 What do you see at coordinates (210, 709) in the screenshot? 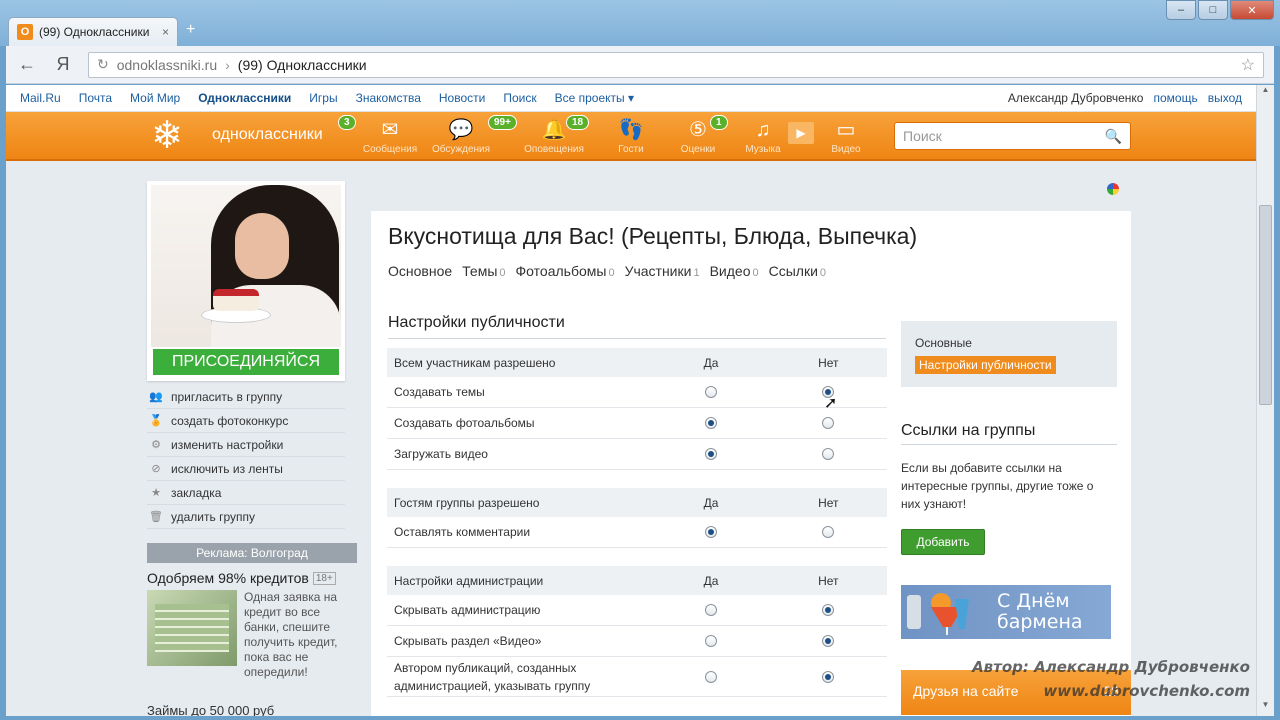
I see `ad-next-headline: Займы до 50 000 руб` at bounding box center [210, 709].